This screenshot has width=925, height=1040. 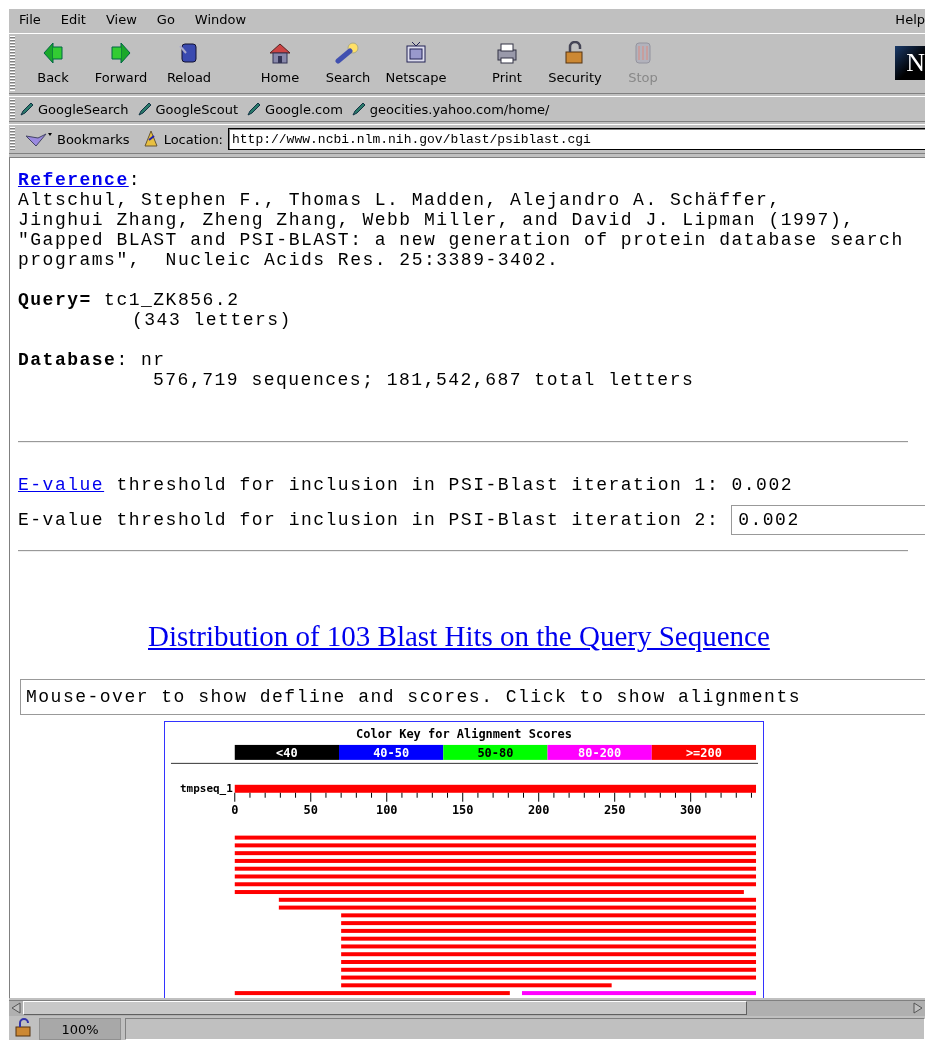 What do you see at coordinates (462, 809) in the screenshot?
I see `axis-tick-label: 150` at bounding box center [462, 809].